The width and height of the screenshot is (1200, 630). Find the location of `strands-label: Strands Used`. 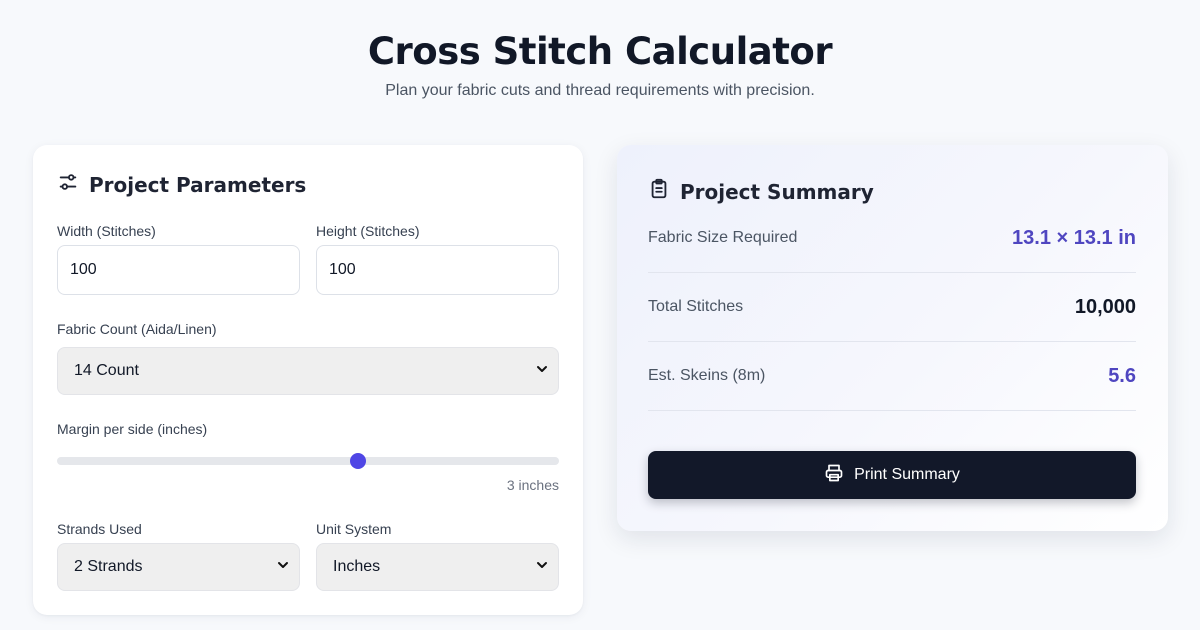

strands-label: Strands Used is located at coordinates (99, 529).